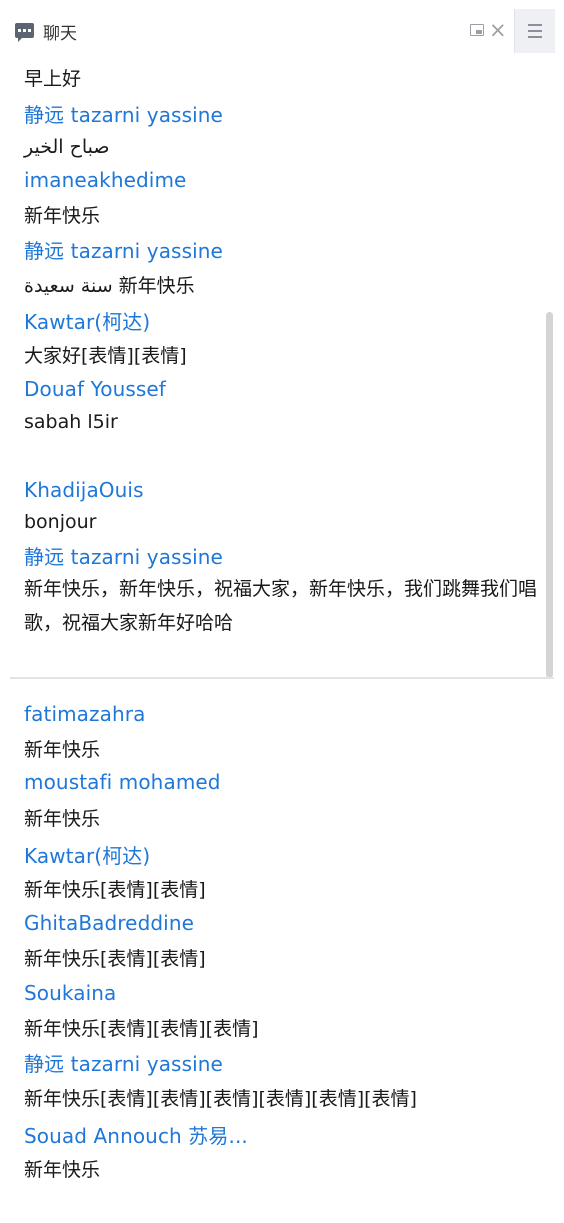 The image size is (564, 1223). Describe the element at coordinates (60, 34) in the screenshot. I see `panel-title: 聊天` at that location.